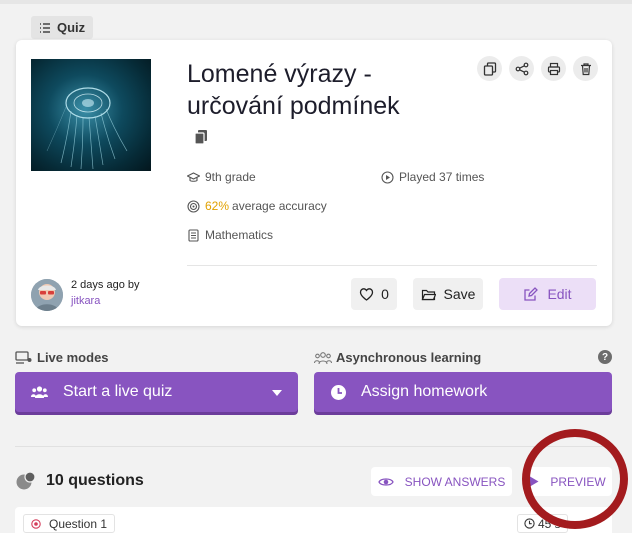  What do you see at coordinates (36, 523) in the screenshot?
I see `radio-icon` at bounding box center [36, 523].